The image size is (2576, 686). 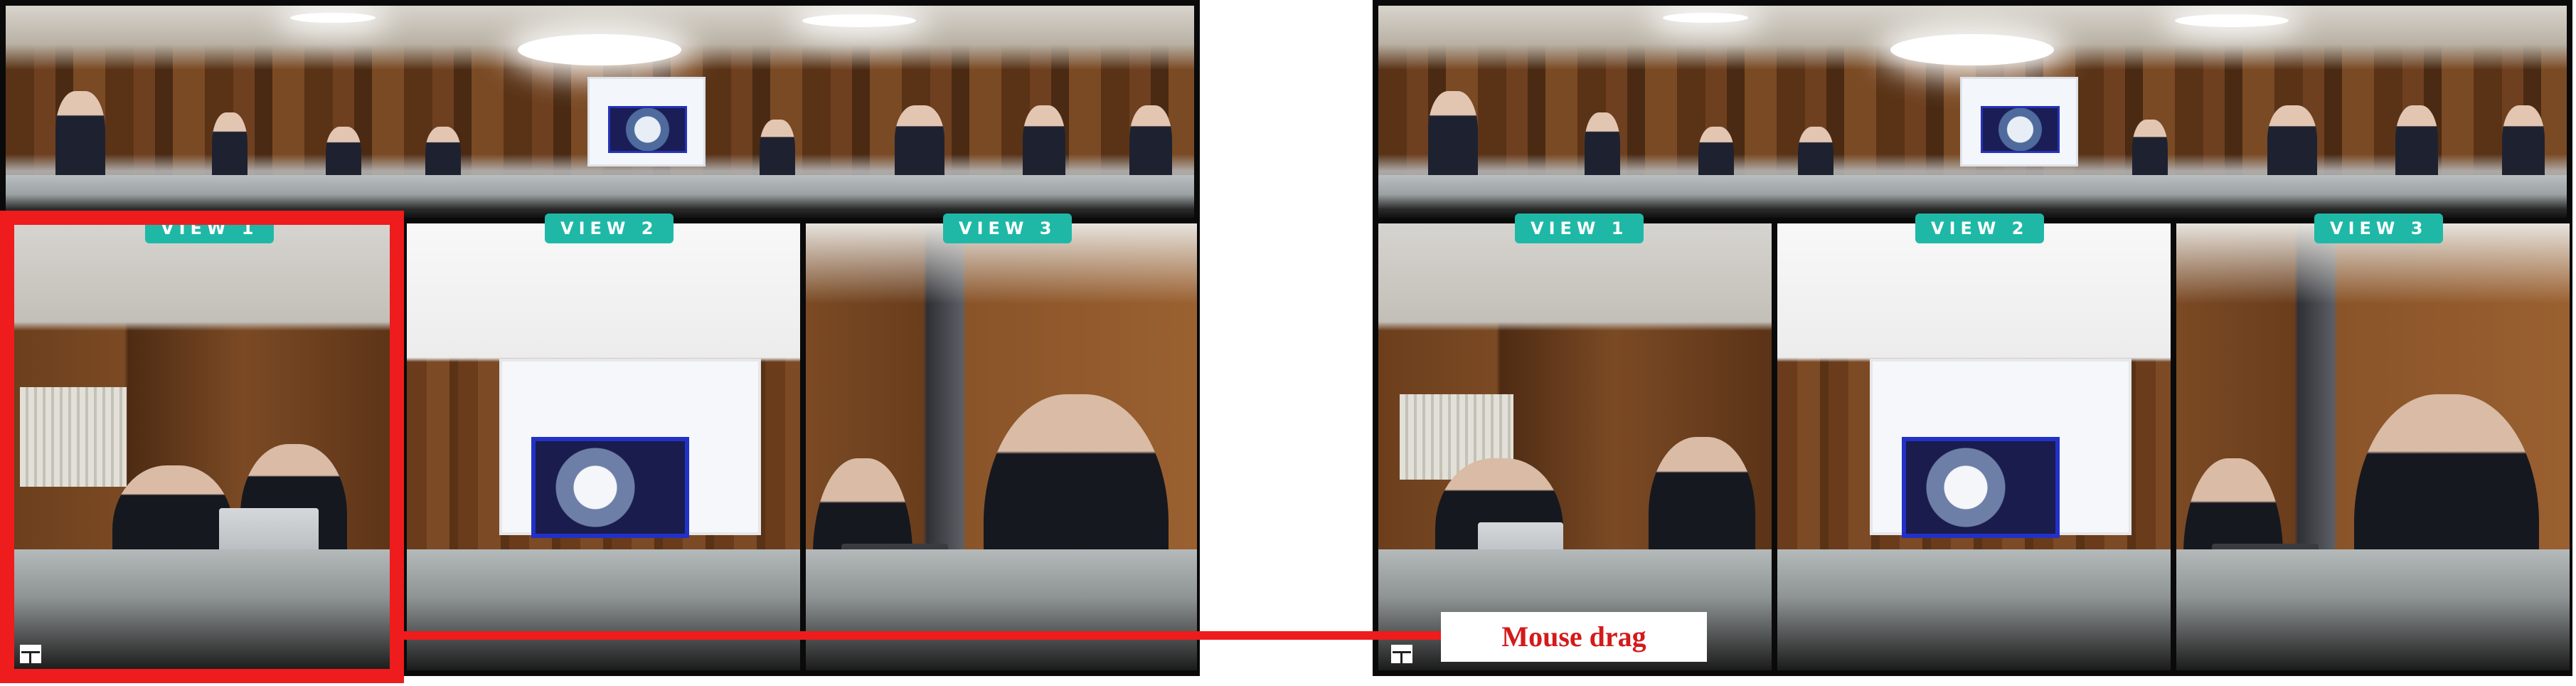 I want to click on view-1-label: VIEW 1, so click(x=1579, y=228).